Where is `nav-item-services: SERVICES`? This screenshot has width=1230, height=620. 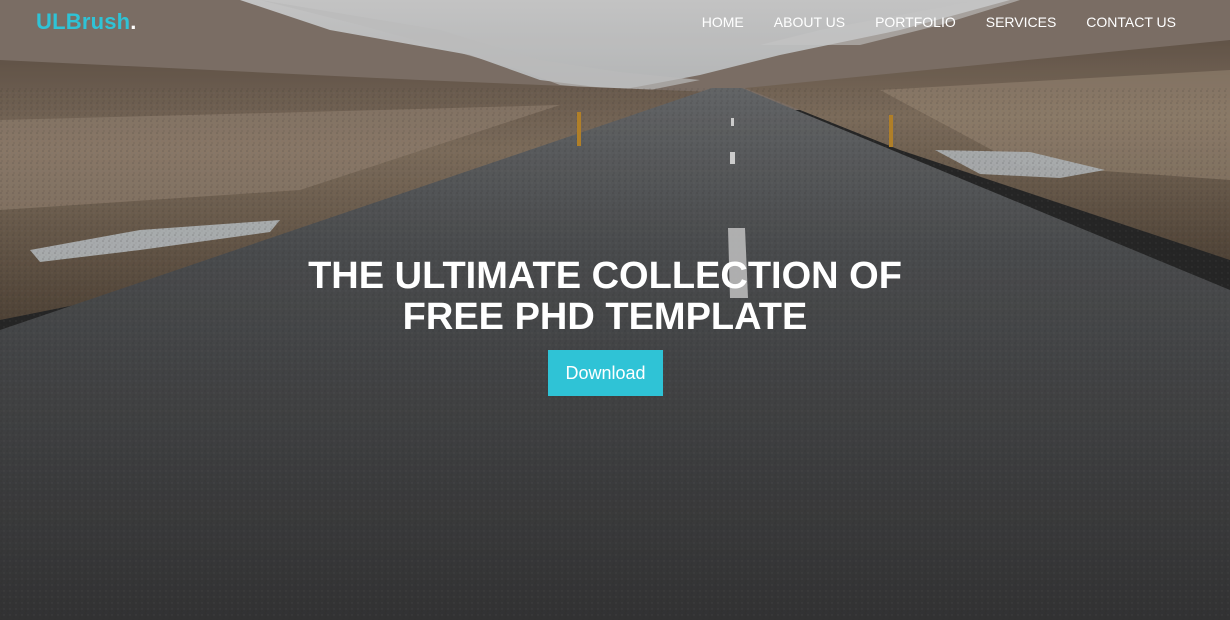 nav-item-services: SERVICES is located at coordinates (1021, 22).